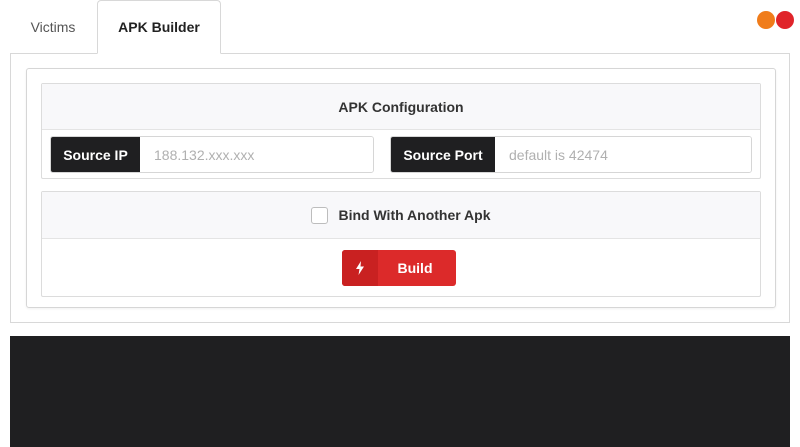 The image size is (800, 447). Describe the element at coordinates (256, 154) in the screenshot. I see `source-ip-input` at that location.